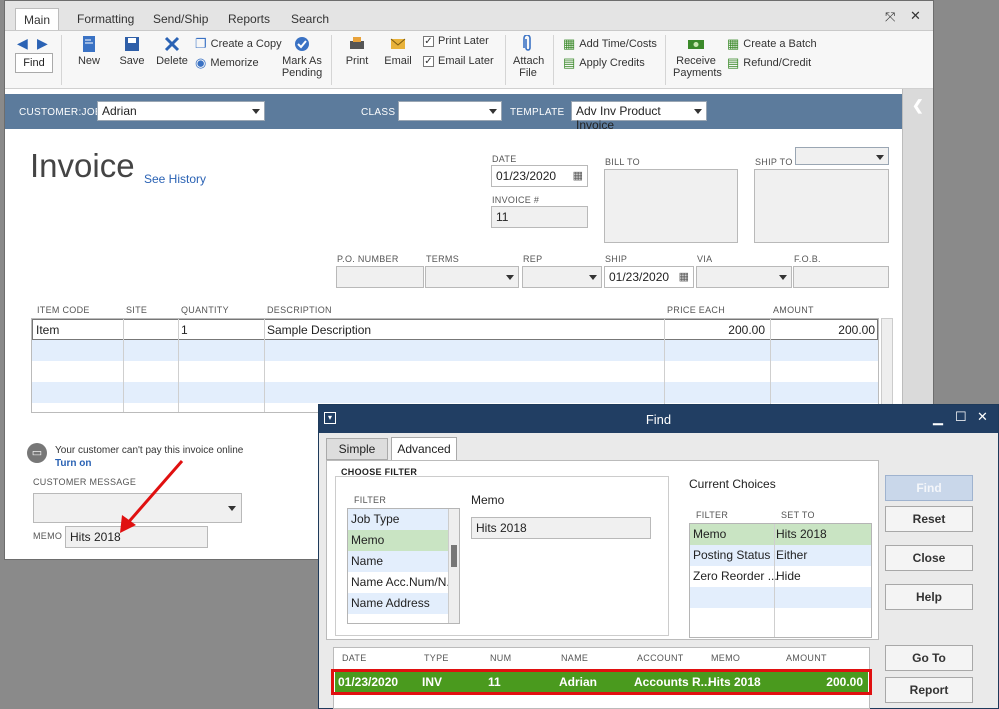 This screenshot has width=999, height=709. What do you see at coordinates (712, 515) in the screenshot?
I see `current-choices-filter-header: FILTER` at bounding box center [712, 515].